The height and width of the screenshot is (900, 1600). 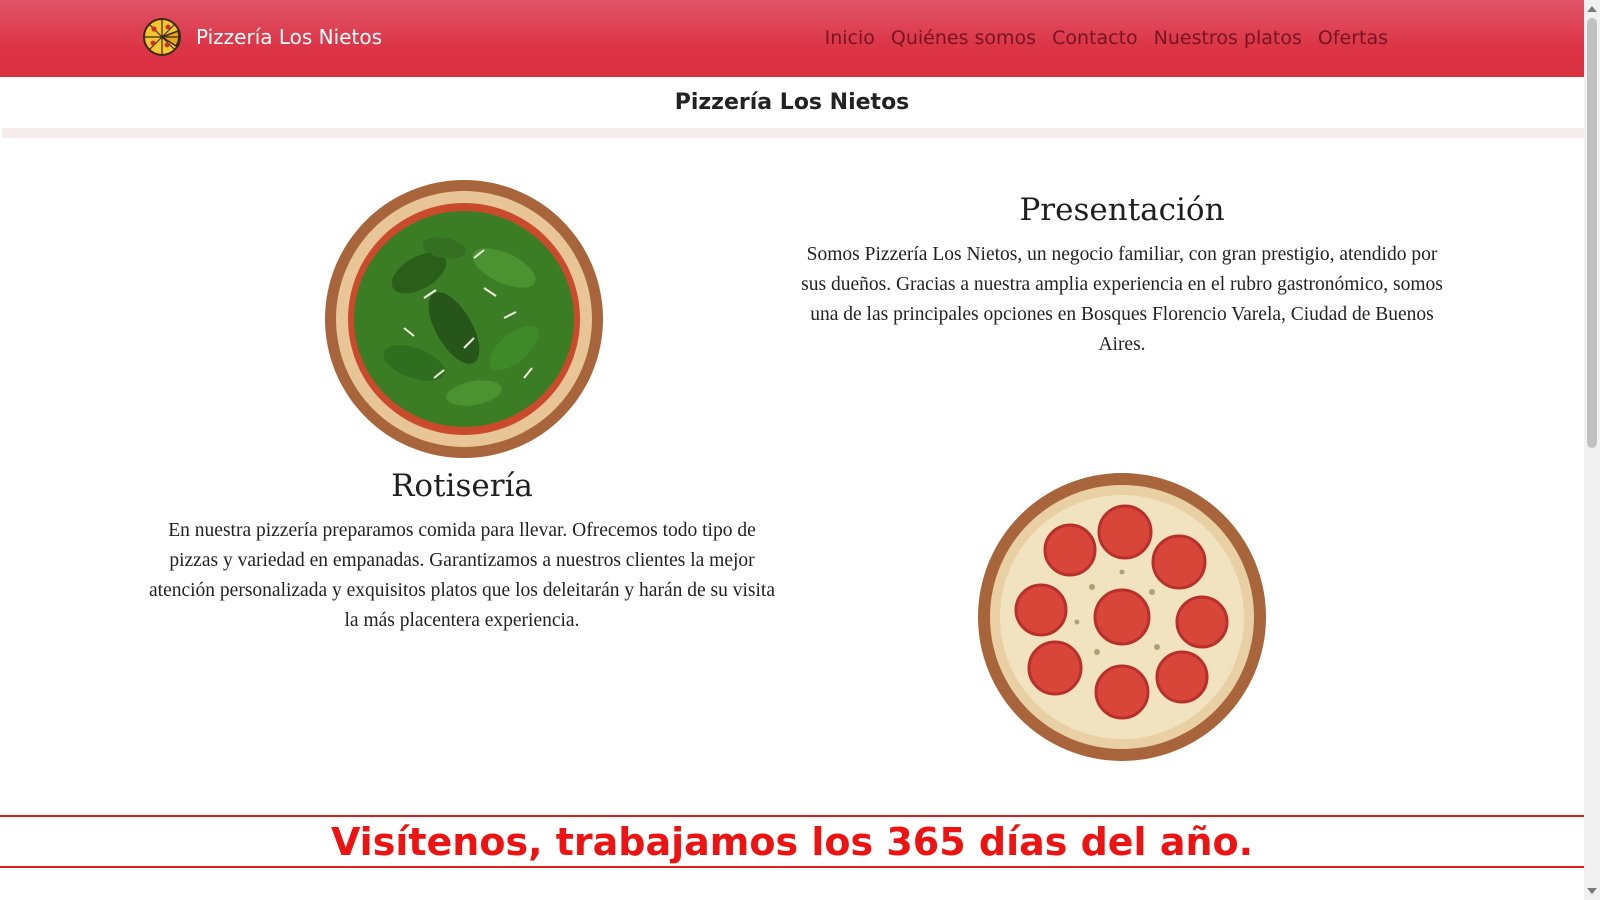 What do you see at coordinates (1592, 233) in the screenshot?
I see `scroll-thumb` at bounding box center [1592, 233].